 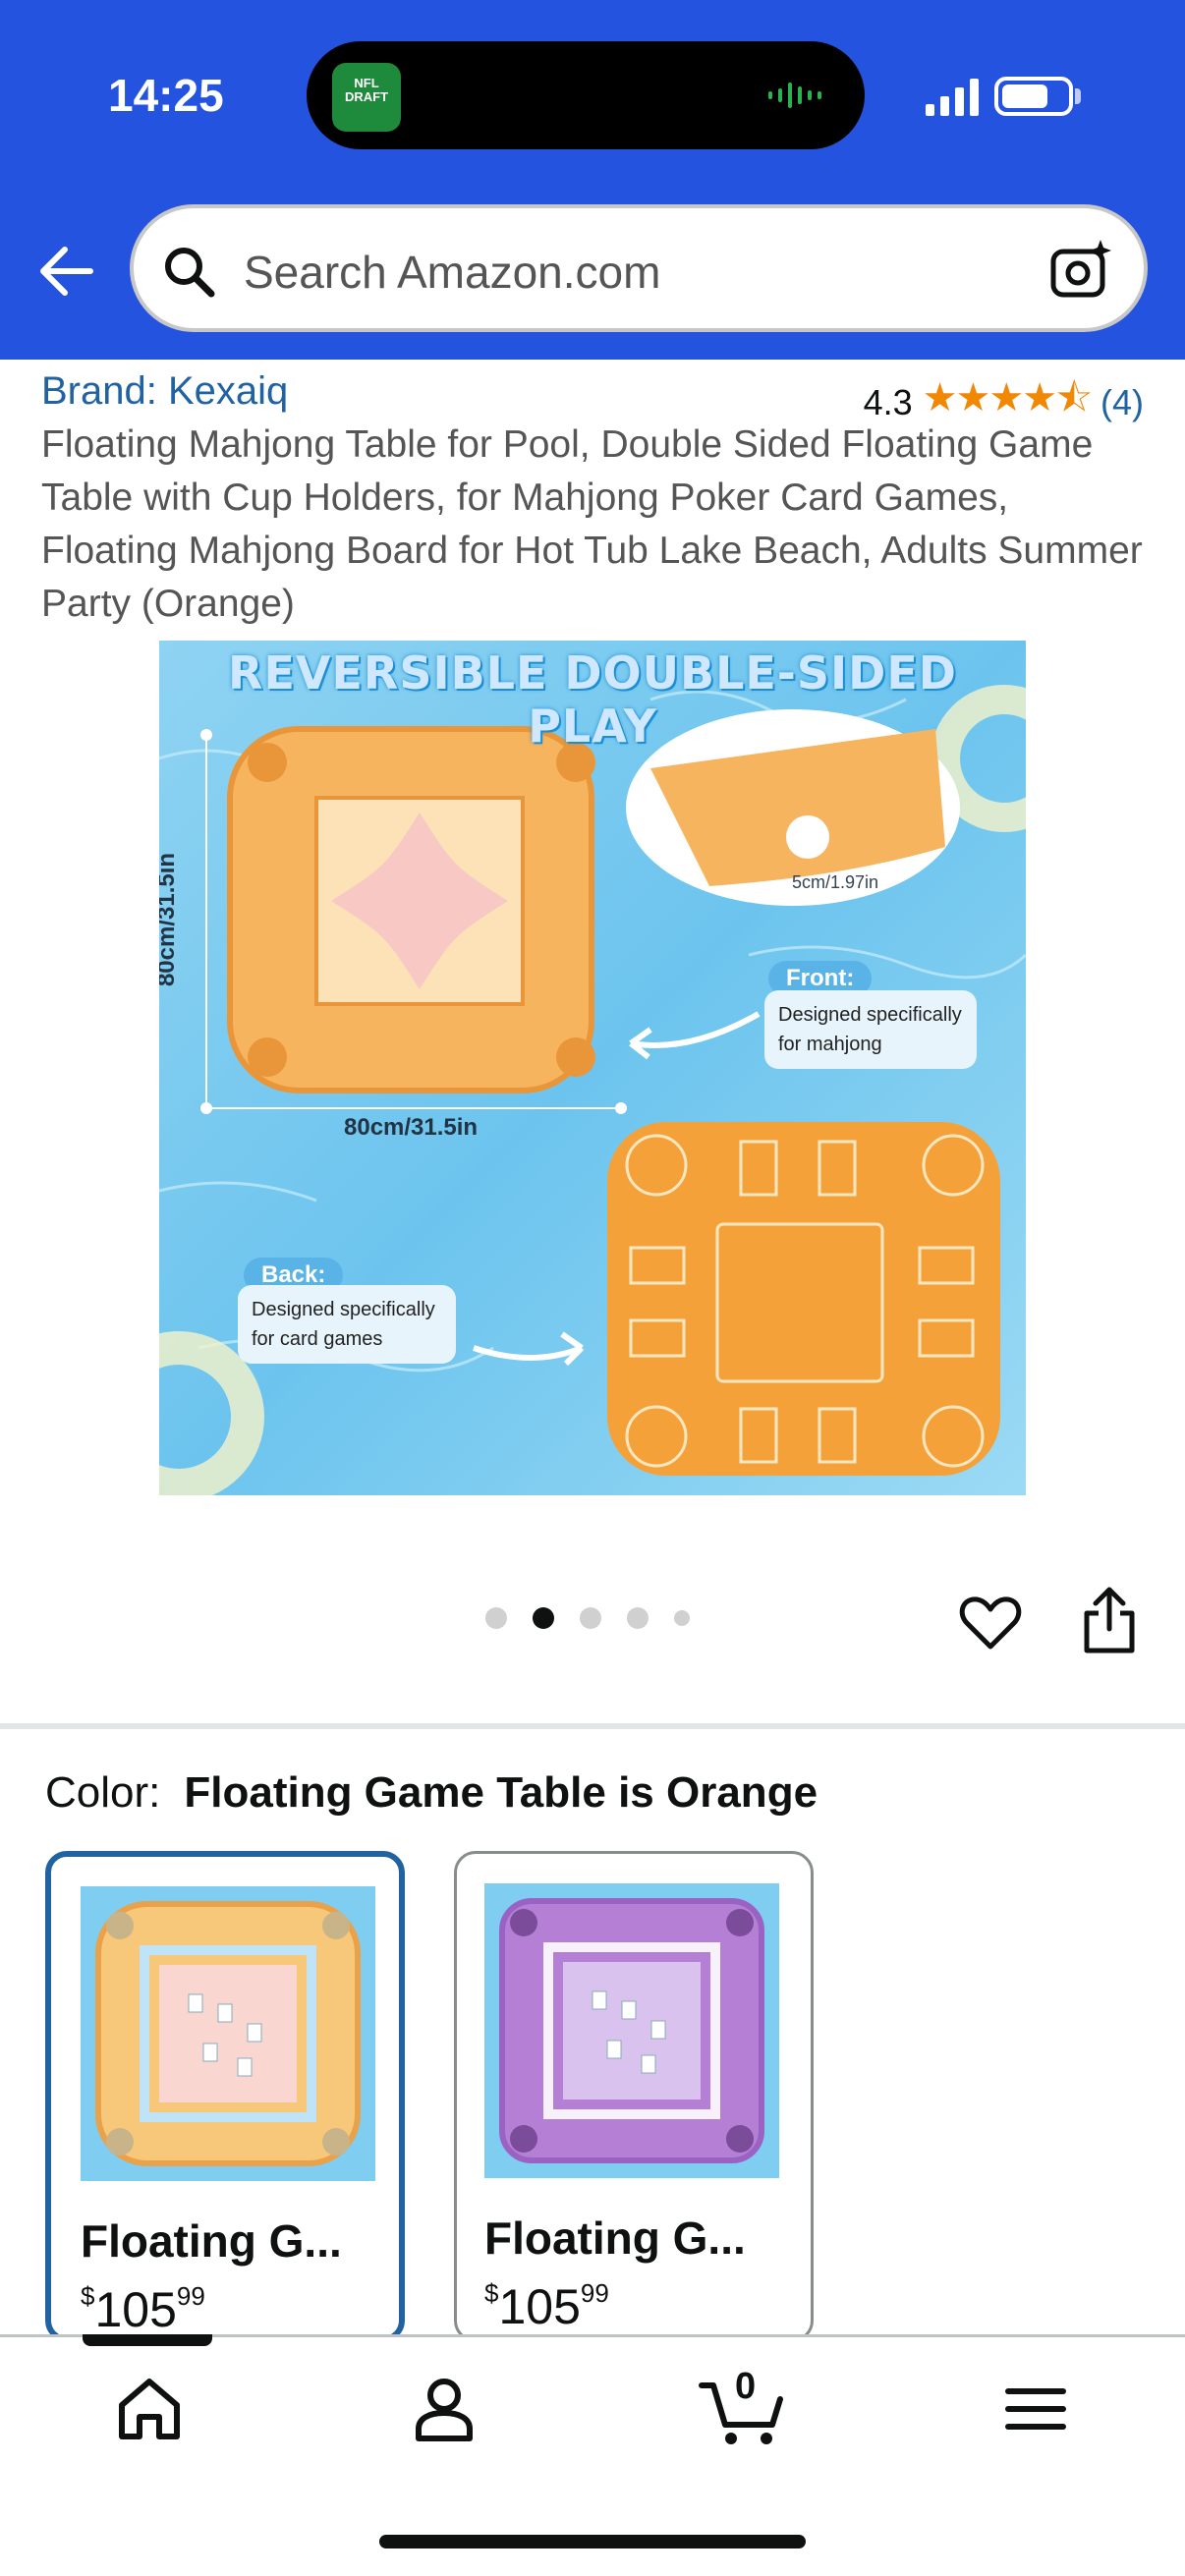 I want to click on width-dimension: 80cm/31.5in, so click(x=412, y=1127).